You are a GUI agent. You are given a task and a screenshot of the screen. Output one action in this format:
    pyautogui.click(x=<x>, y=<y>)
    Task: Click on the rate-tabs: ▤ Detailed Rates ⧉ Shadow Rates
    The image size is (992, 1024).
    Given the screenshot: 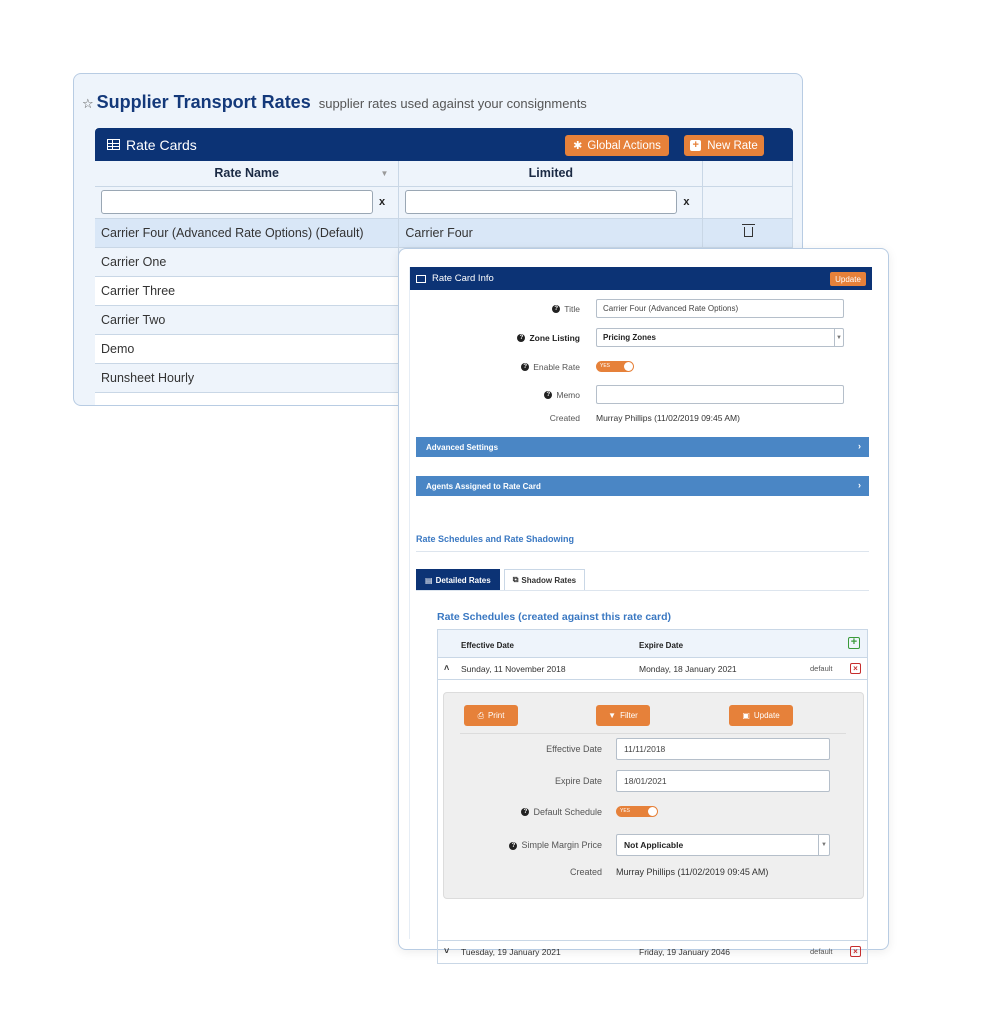 What is the action you would take?
    pyautogui.click(x=501, y=580)
    